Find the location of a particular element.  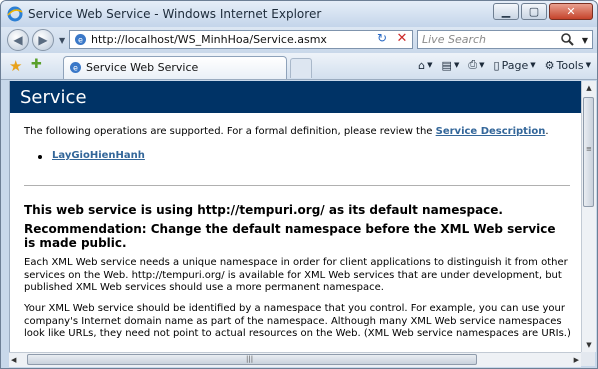

print-button: ⎙ ▼ is located at coordinates (476, 65).